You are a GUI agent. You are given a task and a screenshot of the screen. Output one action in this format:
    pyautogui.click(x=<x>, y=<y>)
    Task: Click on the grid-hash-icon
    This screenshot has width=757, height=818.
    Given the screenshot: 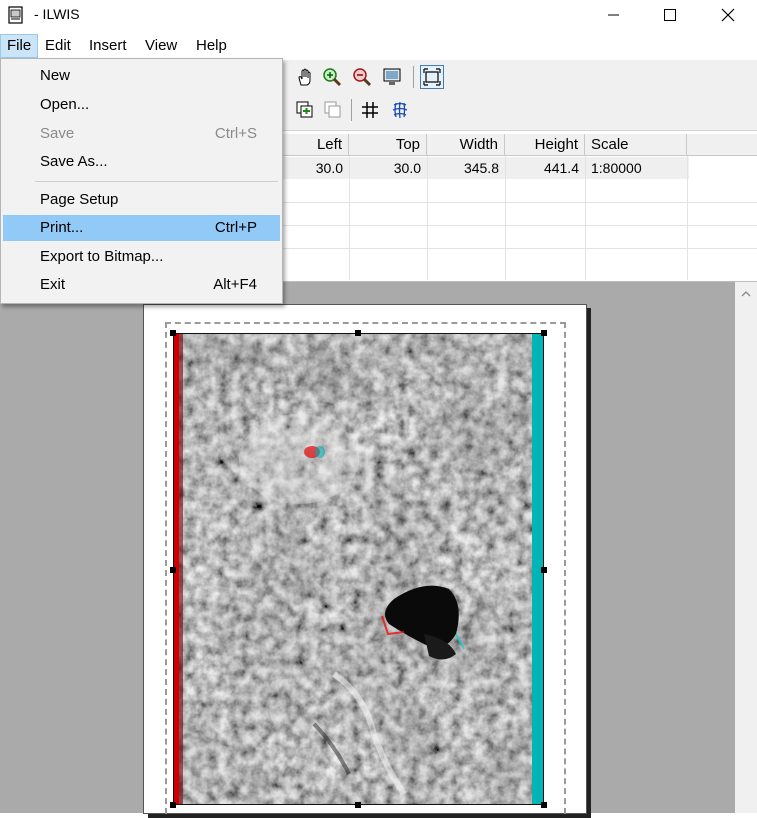 What is the action you would take?
    pyautogui.click(x=370, y=110)
    